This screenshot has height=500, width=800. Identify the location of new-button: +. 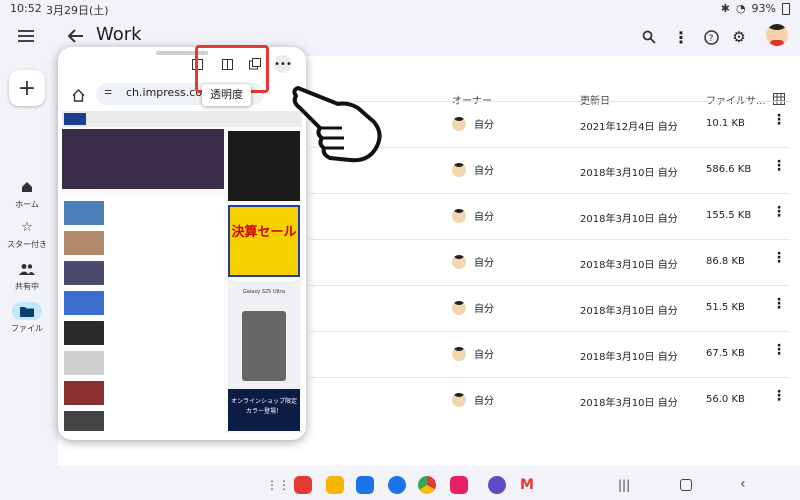
(27, 88).